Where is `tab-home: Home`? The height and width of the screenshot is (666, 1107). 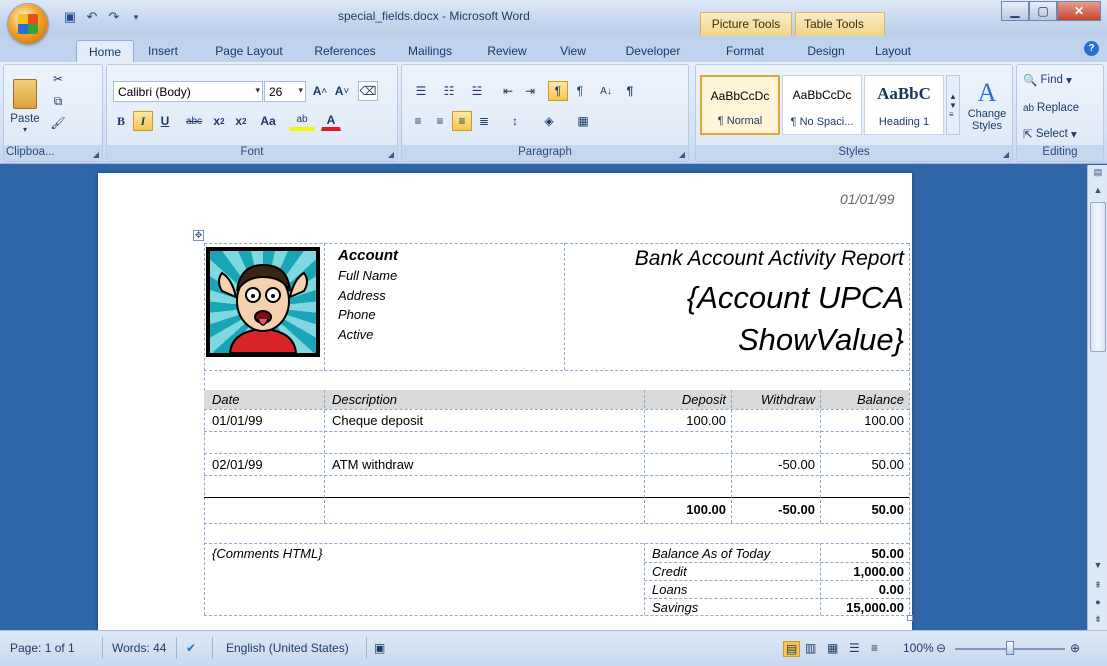 tab-home: Home is located at coordinates (105, 51).